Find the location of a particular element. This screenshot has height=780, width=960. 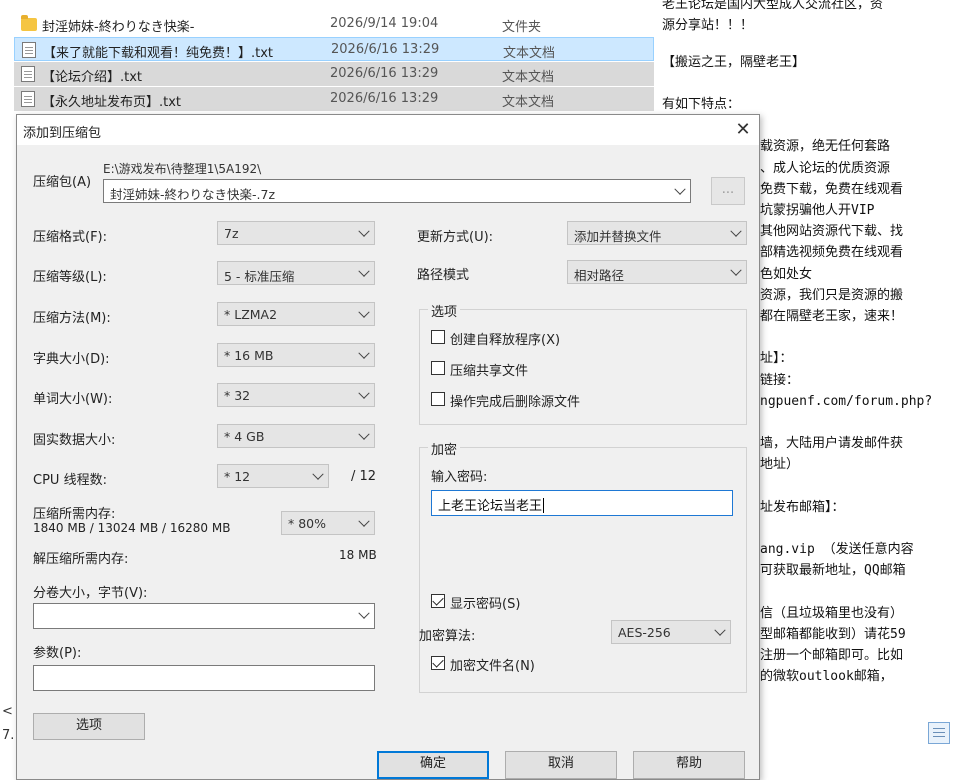

shared-checkbox is located at coordinates (438, 368).